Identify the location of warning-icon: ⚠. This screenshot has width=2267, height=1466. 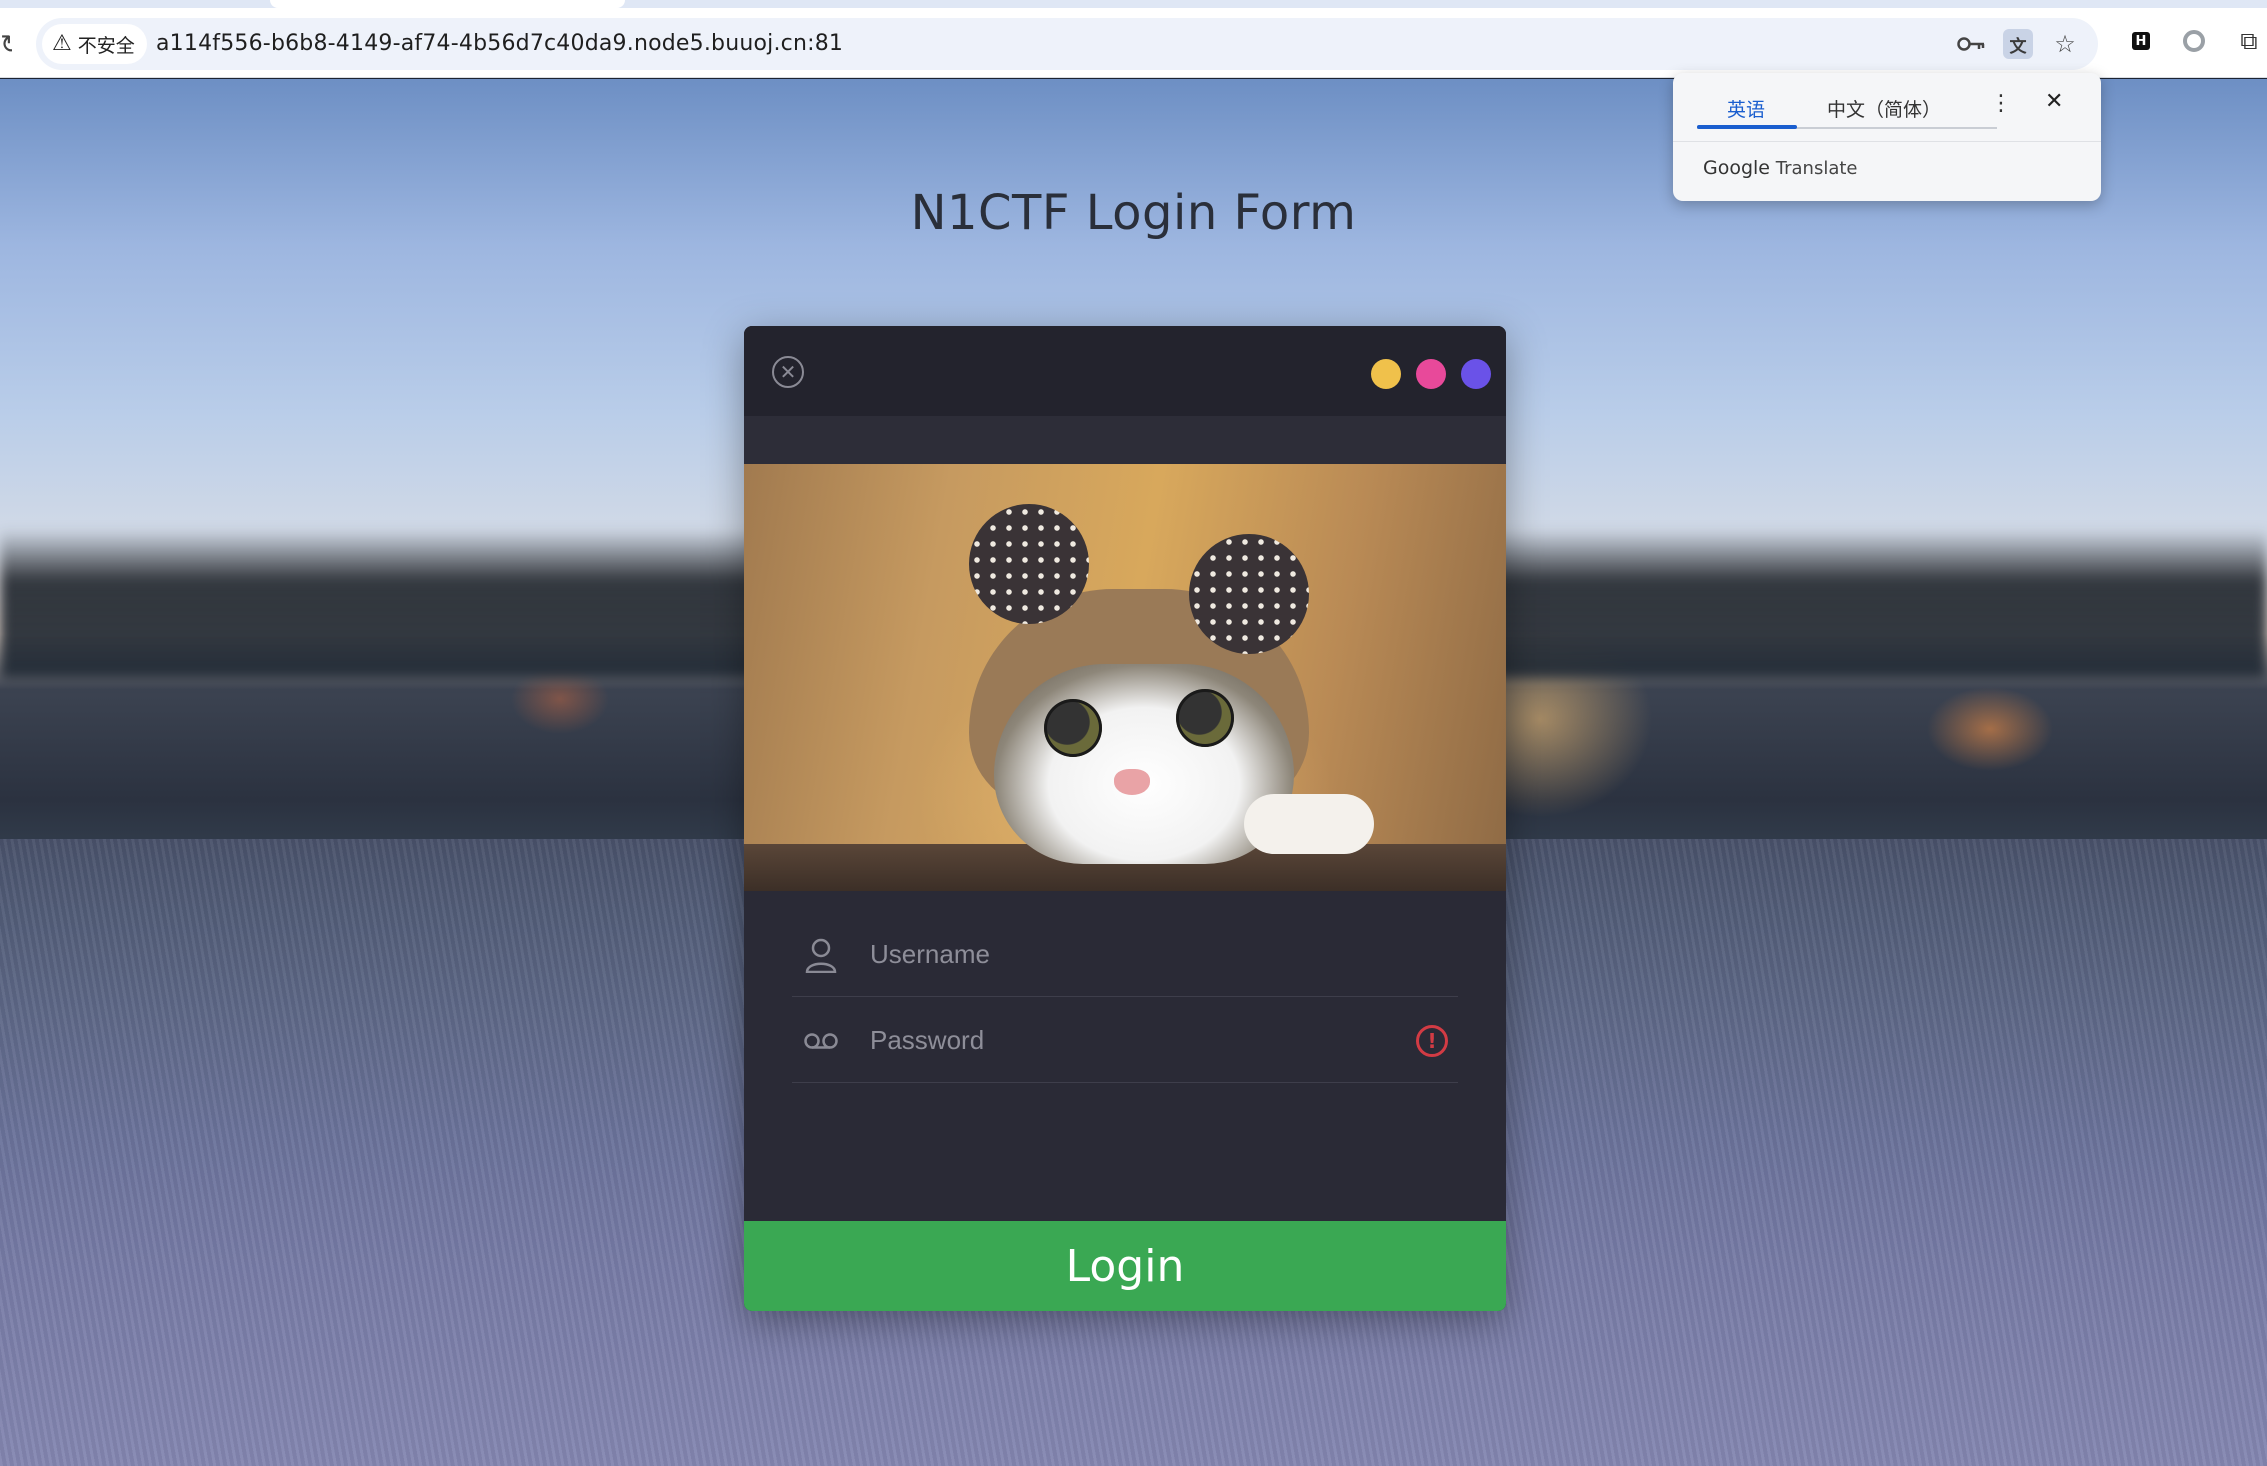
(62, 43).